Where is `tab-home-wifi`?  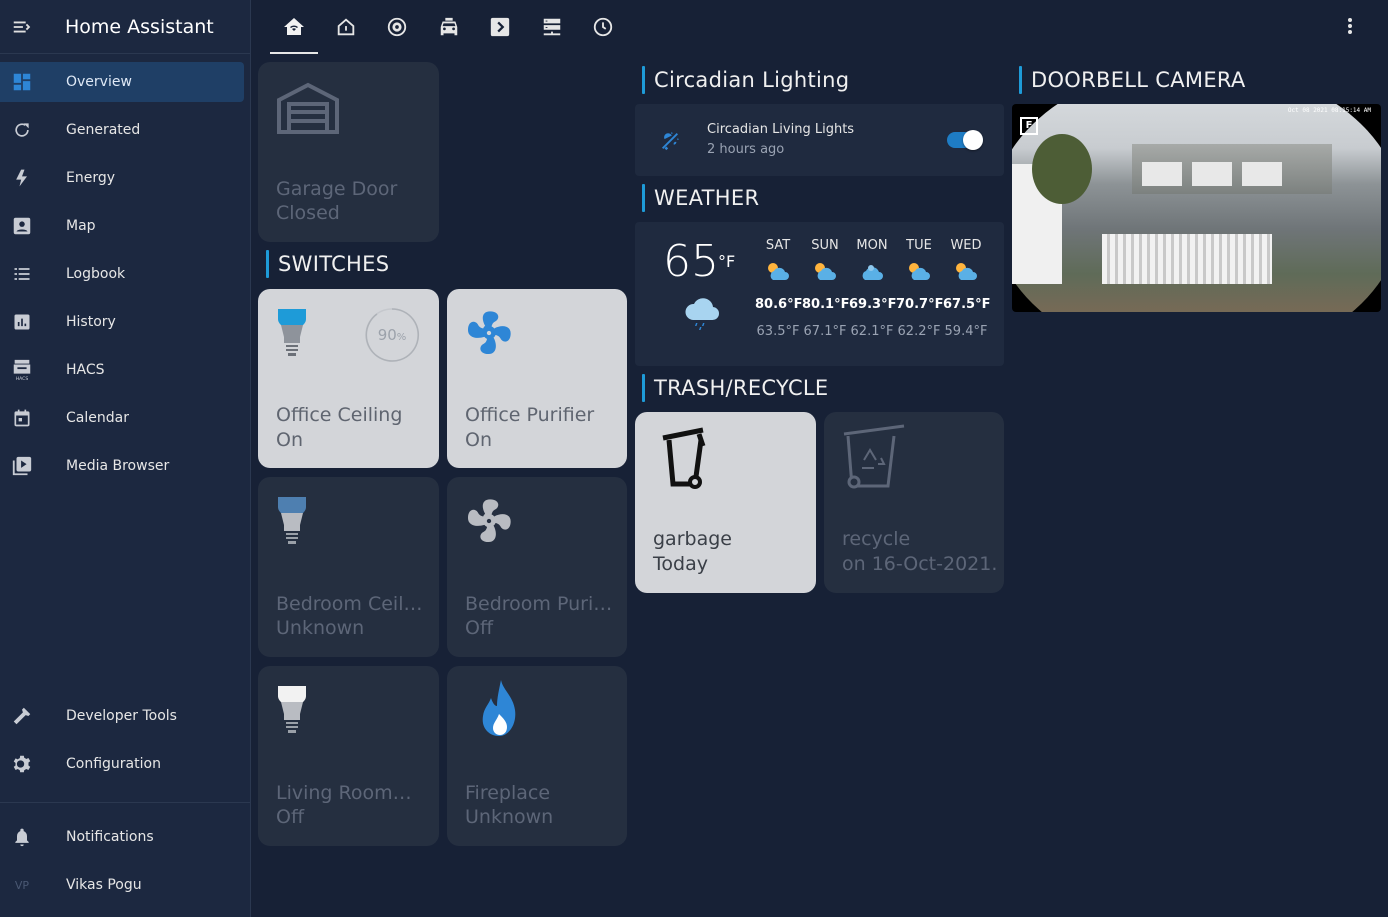
tab-home-wifi is located at coordinates (294, 27).